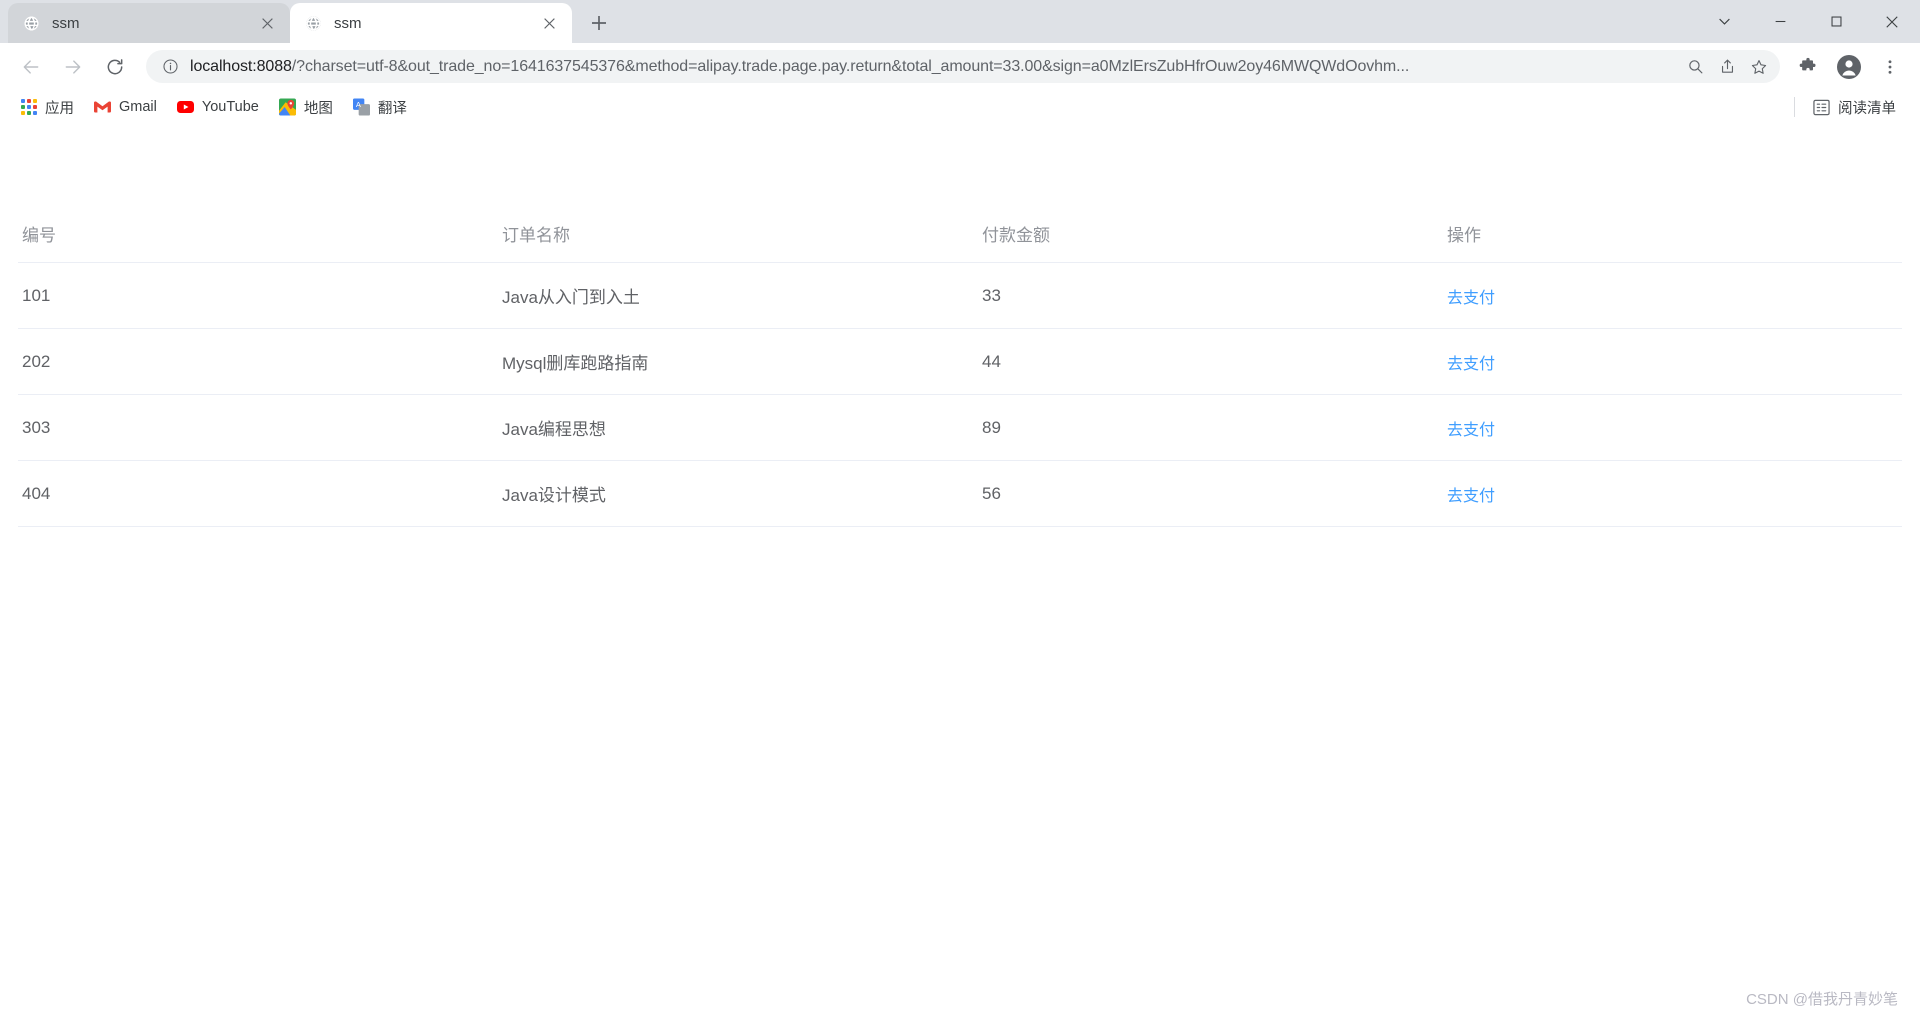 This screenshot has width=1920, height=1021. I want to click on cell-amount: 33, so click(1210, 295).